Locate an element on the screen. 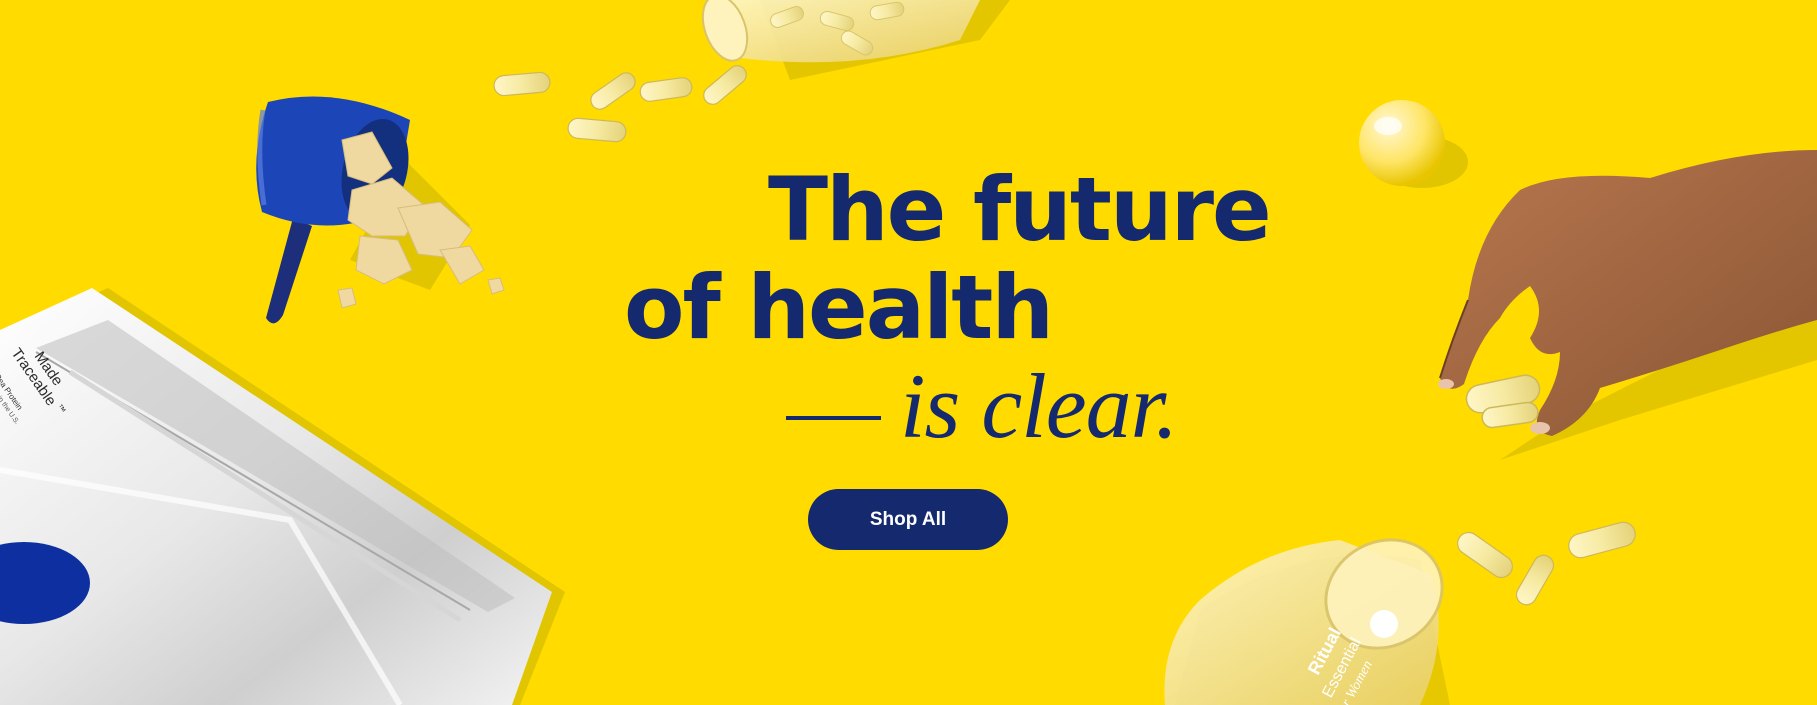 Image resolution: width=1817 pixels, height=705 pixels. capsule-icon-group-top is located at coordinates (620, 104).